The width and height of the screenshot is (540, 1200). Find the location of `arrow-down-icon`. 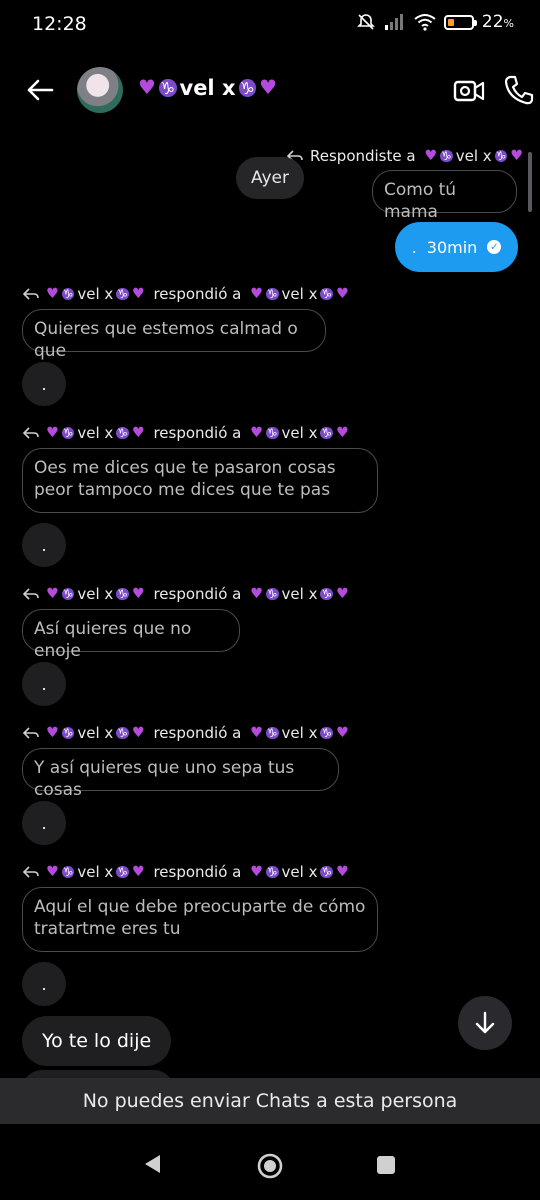

arrow-down-icon is located at coordinates (485, 1022).